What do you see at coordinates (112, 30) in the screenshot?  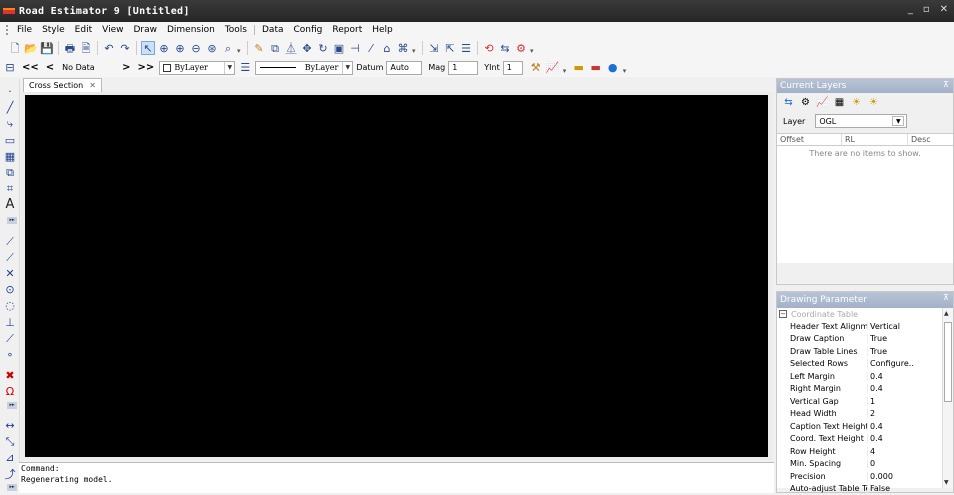 I see `menu-view: View` at bounding box center [112, 30].